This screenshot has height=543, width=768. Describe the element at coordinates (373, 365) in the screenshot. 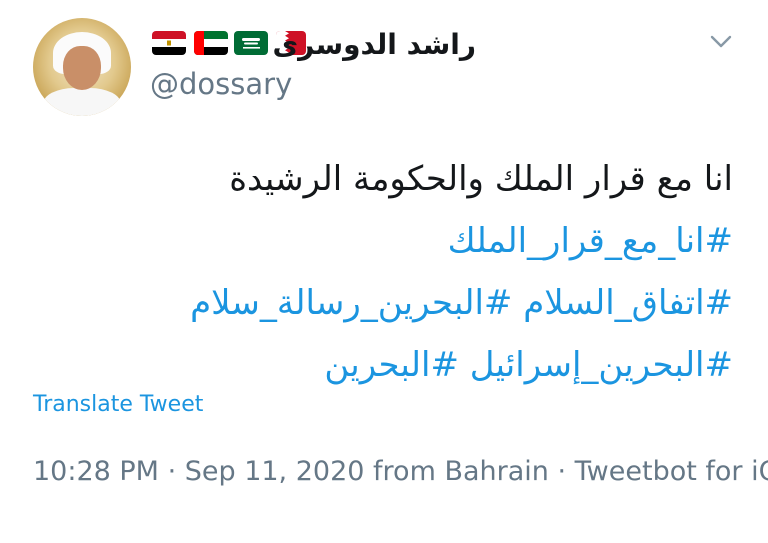

I see `hashtag-link: #البحرين_إسرائيل #البحرين` at that location.